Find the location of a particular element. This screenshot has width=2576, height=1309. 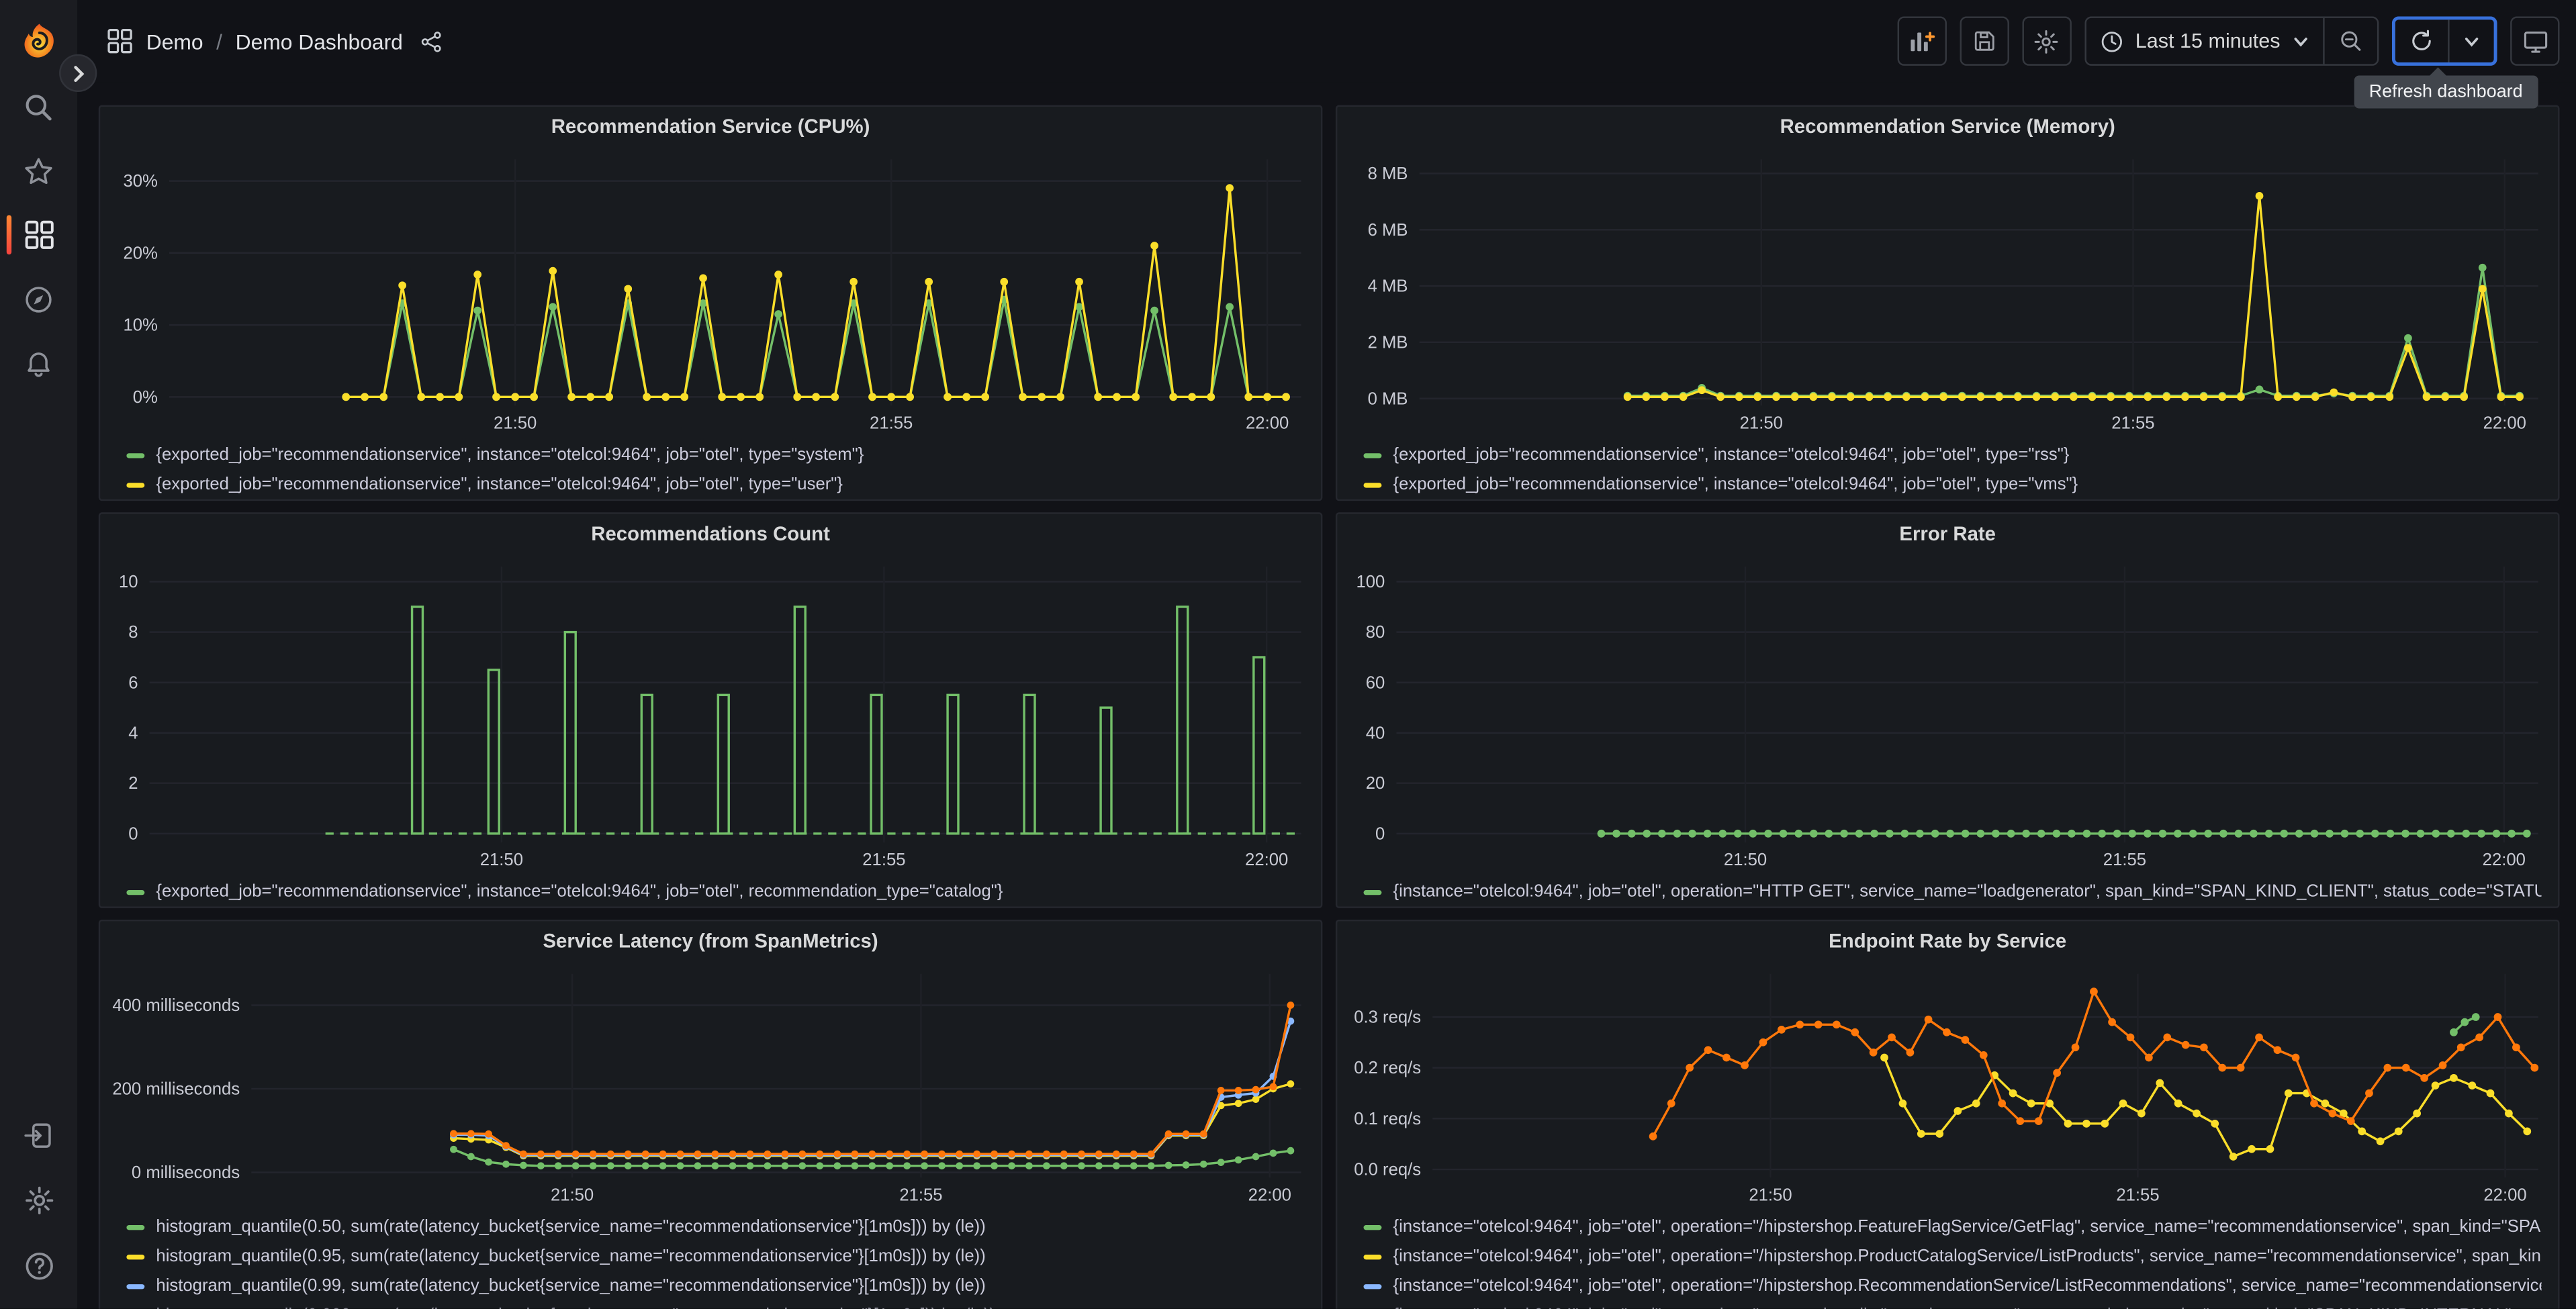

top-navigation: Demo / Demo Dashboard Last 15 minutes is located at coordinates (1326, 41).